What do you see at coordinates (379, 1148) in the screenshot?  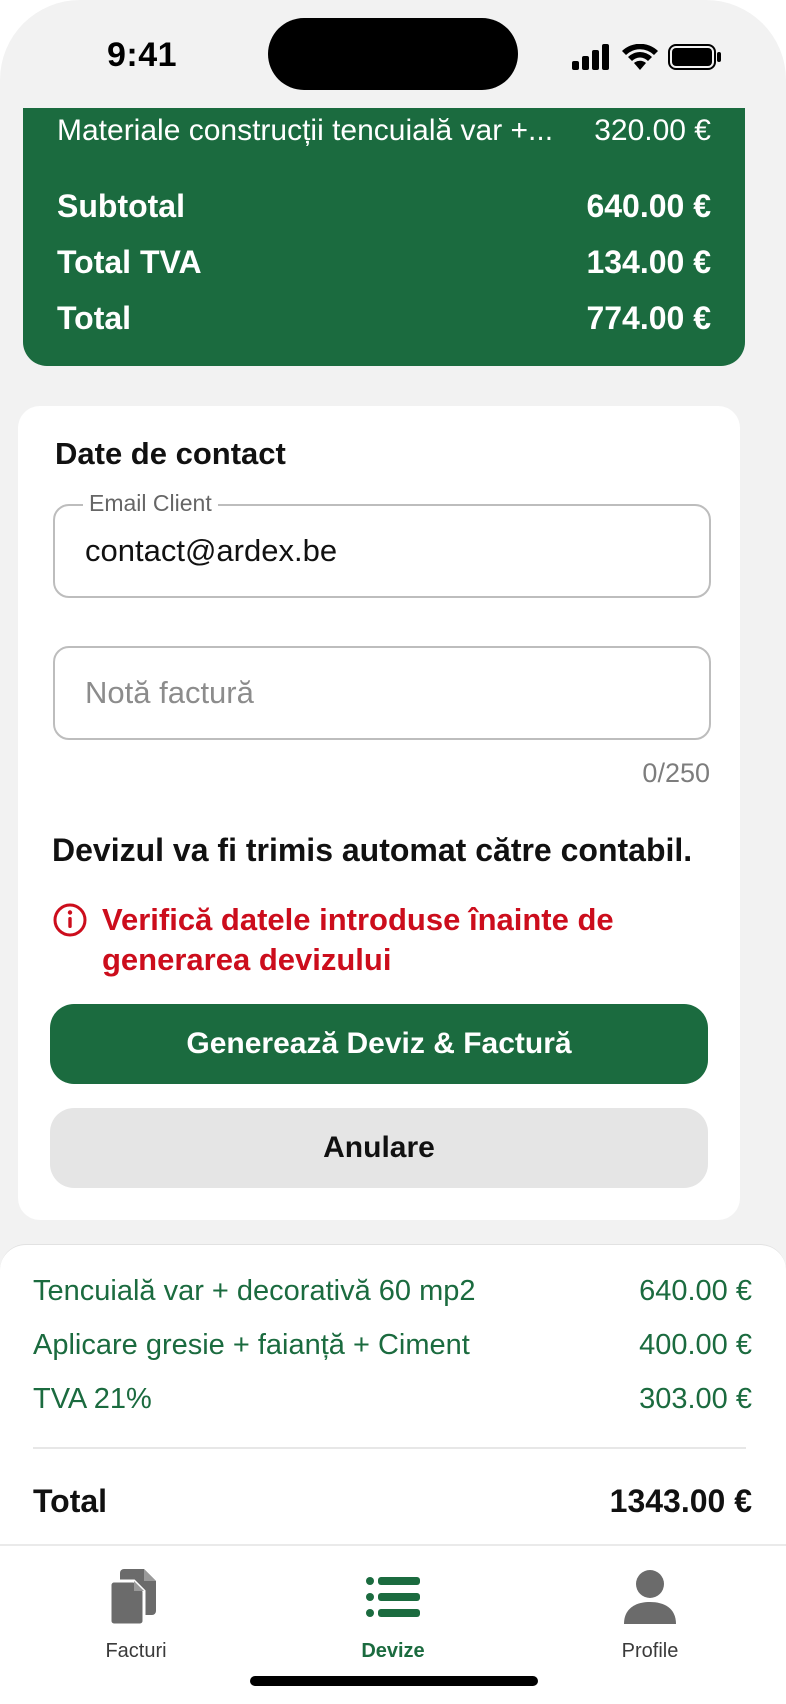 I see `cancel-button: Anulare` at bounding box center [379, 1148].